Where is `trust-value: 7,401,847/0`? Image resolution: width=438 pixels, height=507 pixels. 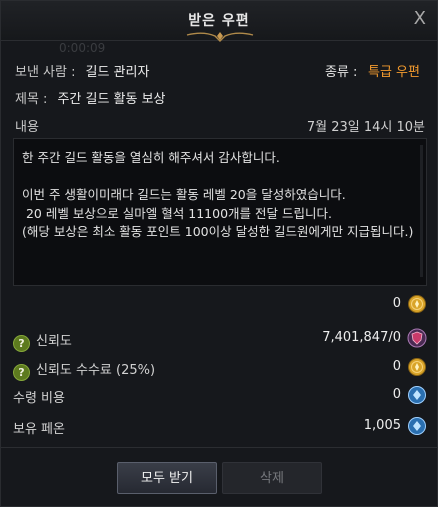
trust-value: 7,401,847/0 is located at coordinates (361, 337).